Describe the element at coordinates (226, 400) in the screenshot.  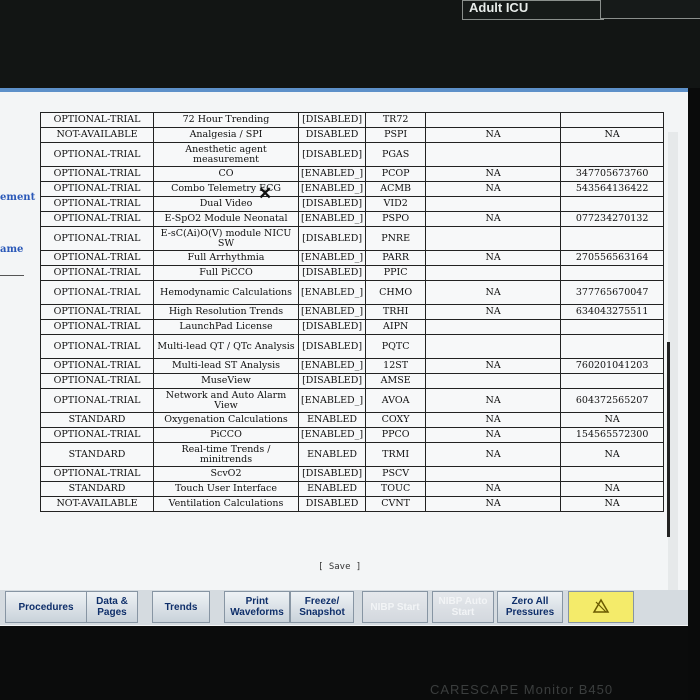
I see `feature-name-cell: Network and Auto Alarm View` at that location.